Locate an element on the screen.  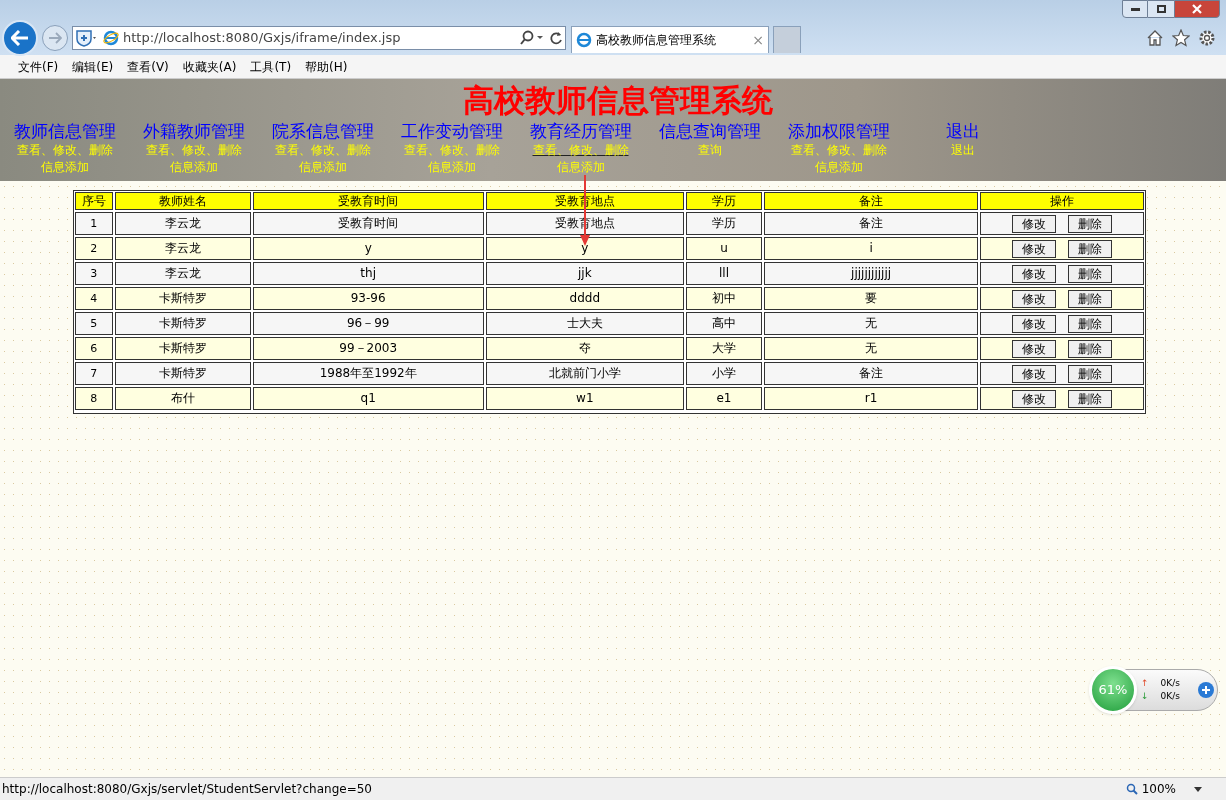
table-cell: 初中 is located at coordinates (724, 298).